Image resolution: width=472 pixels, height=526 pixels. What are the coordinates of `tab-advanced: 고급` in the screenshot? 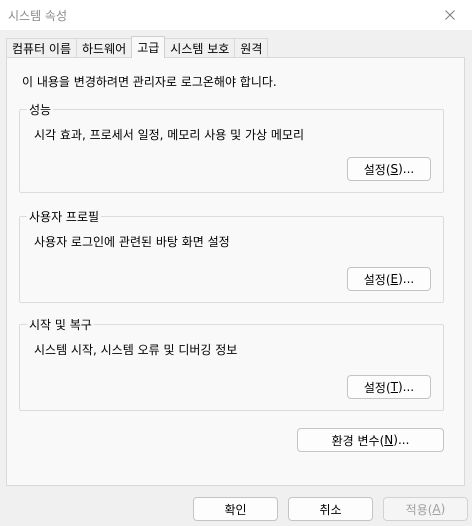 It's located at (148, 47).